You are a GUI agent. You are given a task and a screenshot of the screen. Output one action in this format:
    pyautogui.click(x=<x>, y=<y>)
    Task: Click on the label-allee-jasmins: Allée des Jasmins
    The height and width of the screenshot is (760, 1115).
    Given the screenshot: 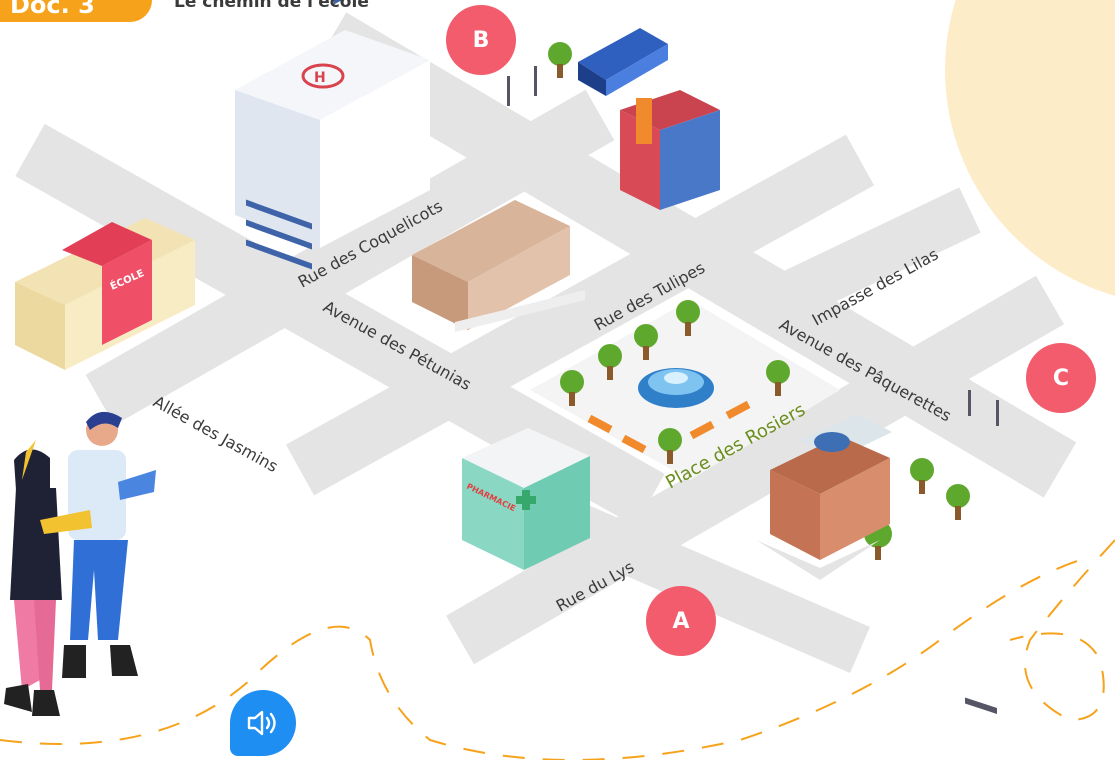 What is the action you would take?
    pyautogui.click(x=215, y=434)
    